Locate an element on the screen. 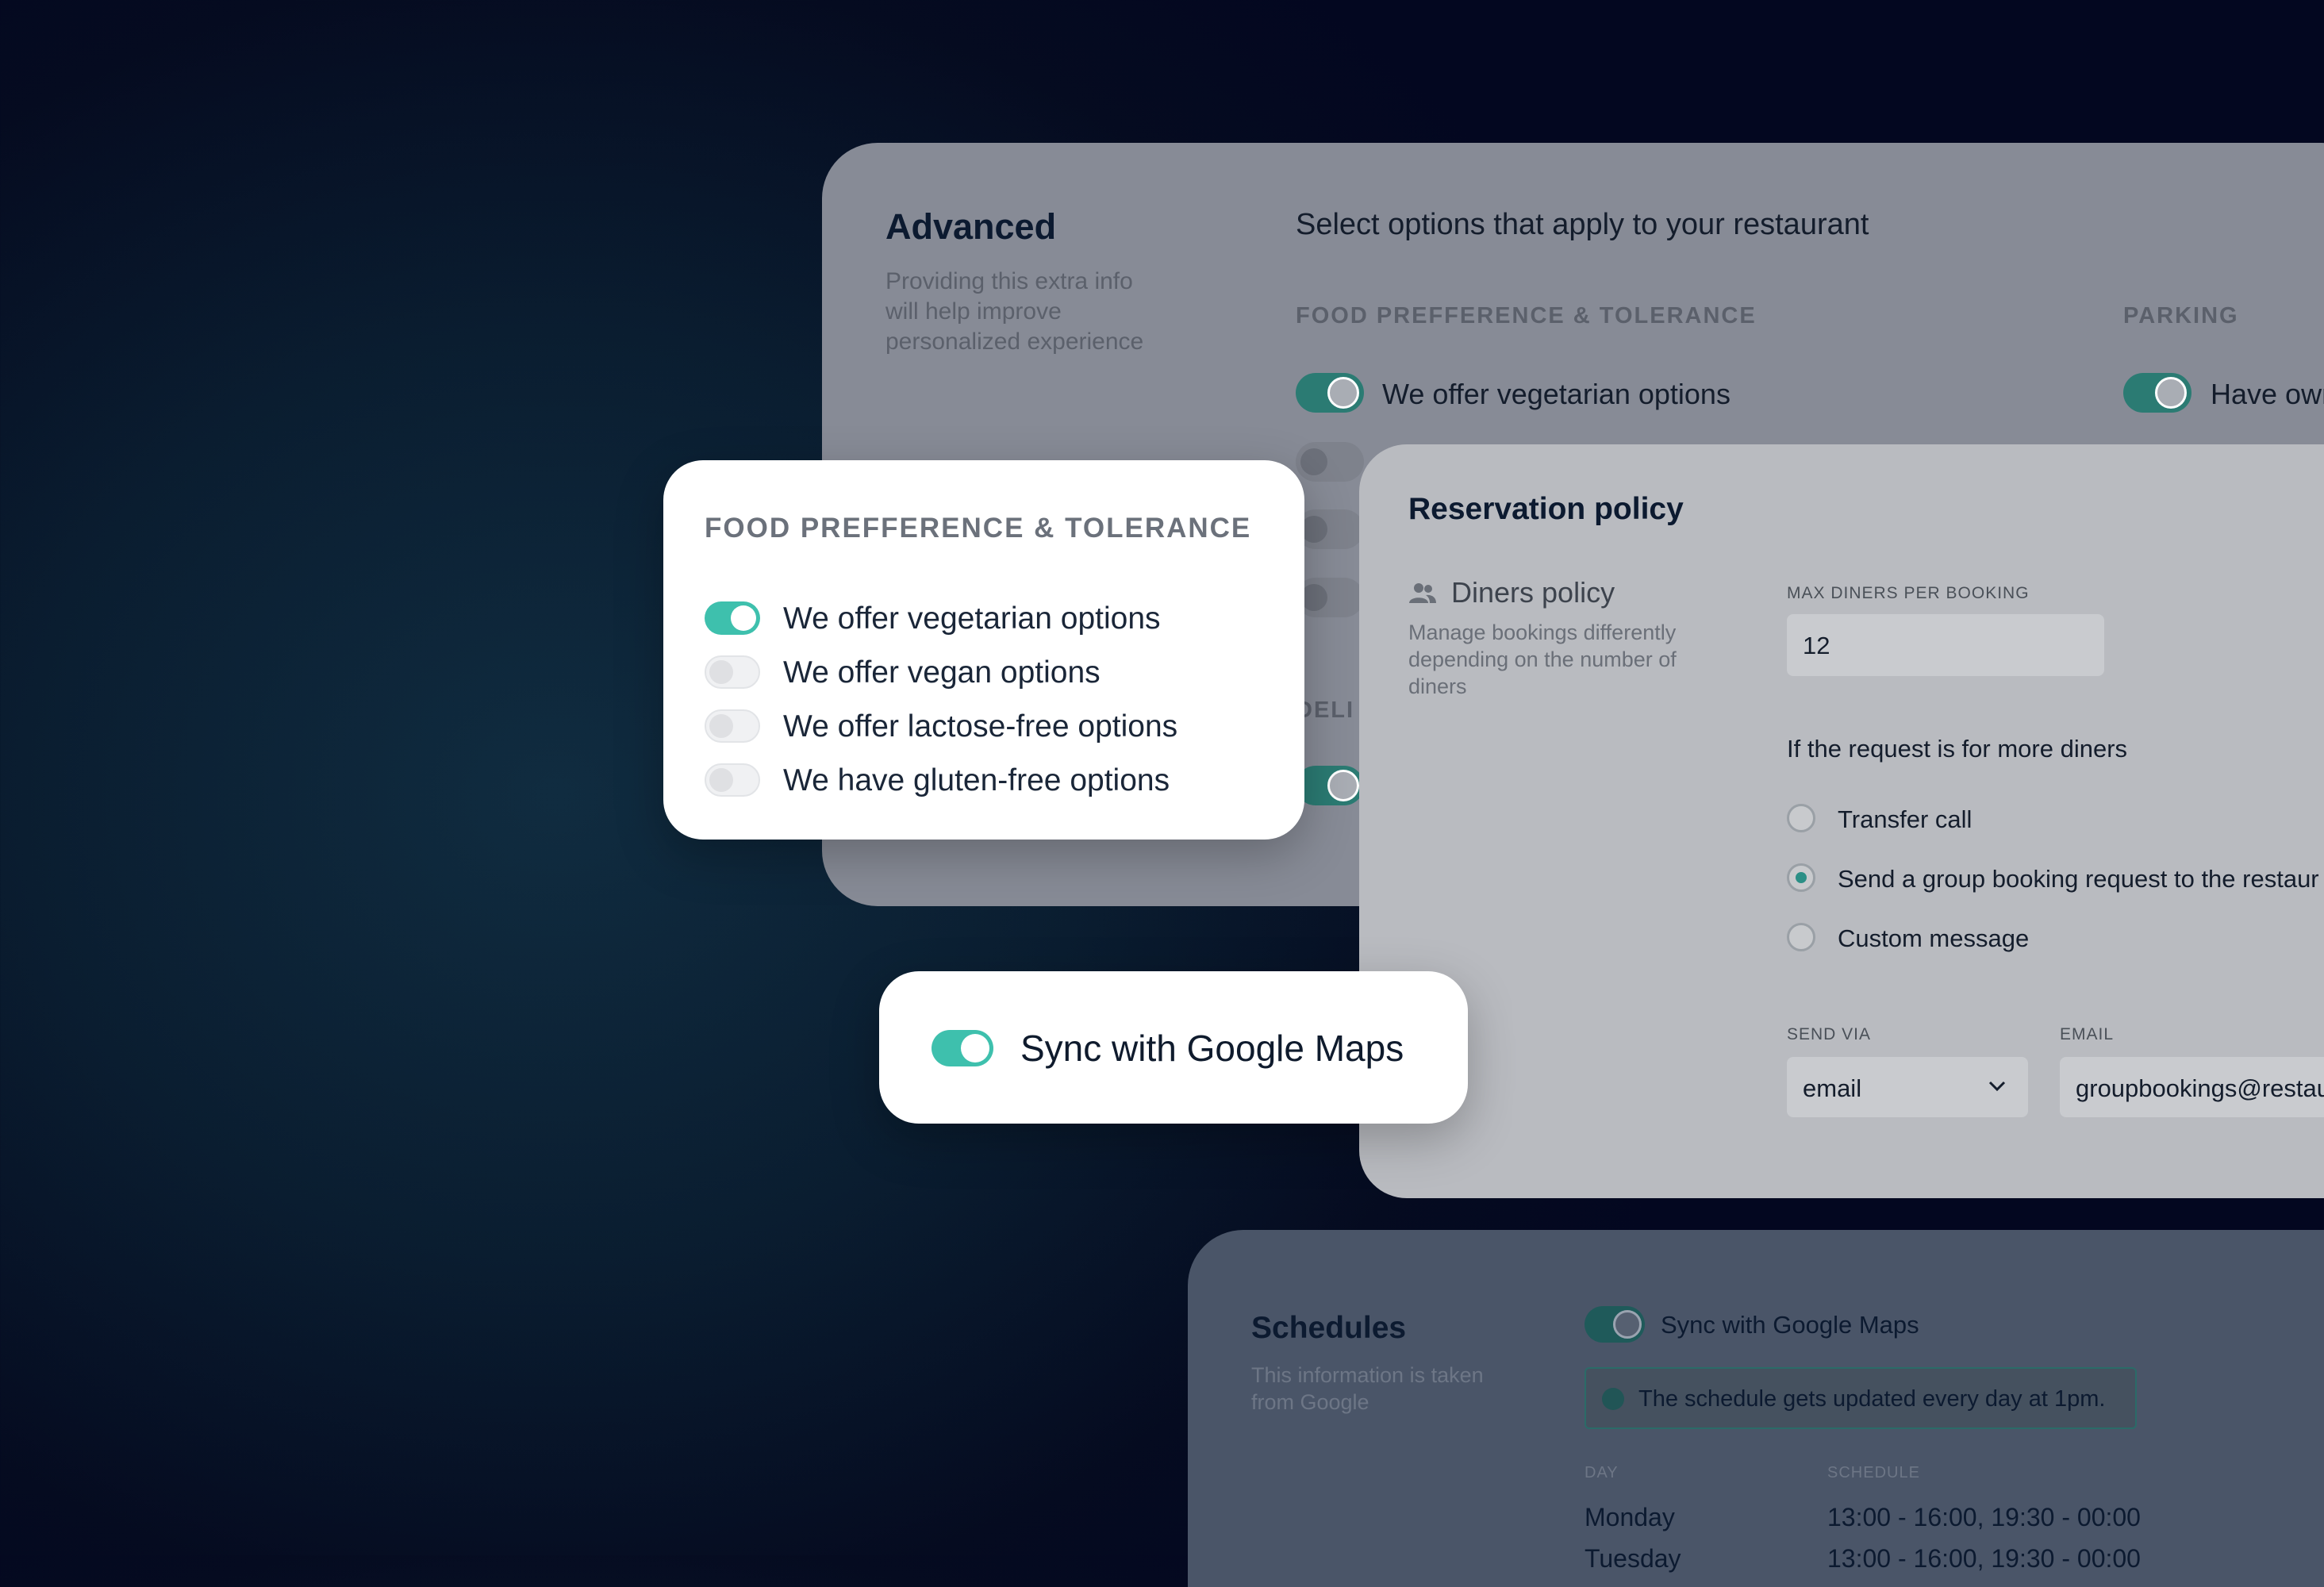 The height and width of the screenshot is (1587, 2324). delivery-toggle is located at coordinates (1330, 785).